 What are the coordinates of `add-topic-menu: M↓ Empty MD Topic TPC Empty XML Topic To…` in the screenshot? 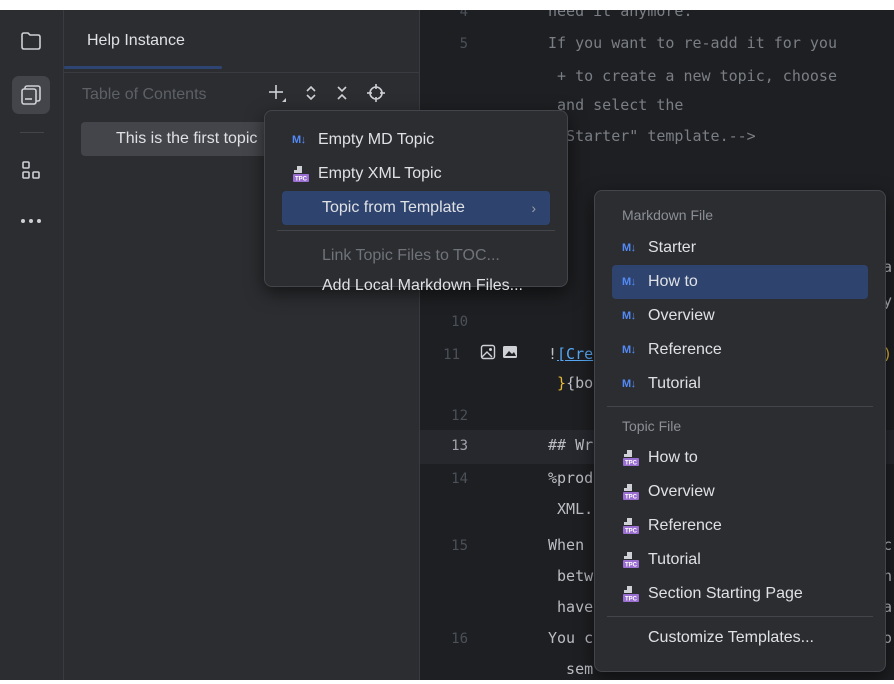 It's located at (416, 202).